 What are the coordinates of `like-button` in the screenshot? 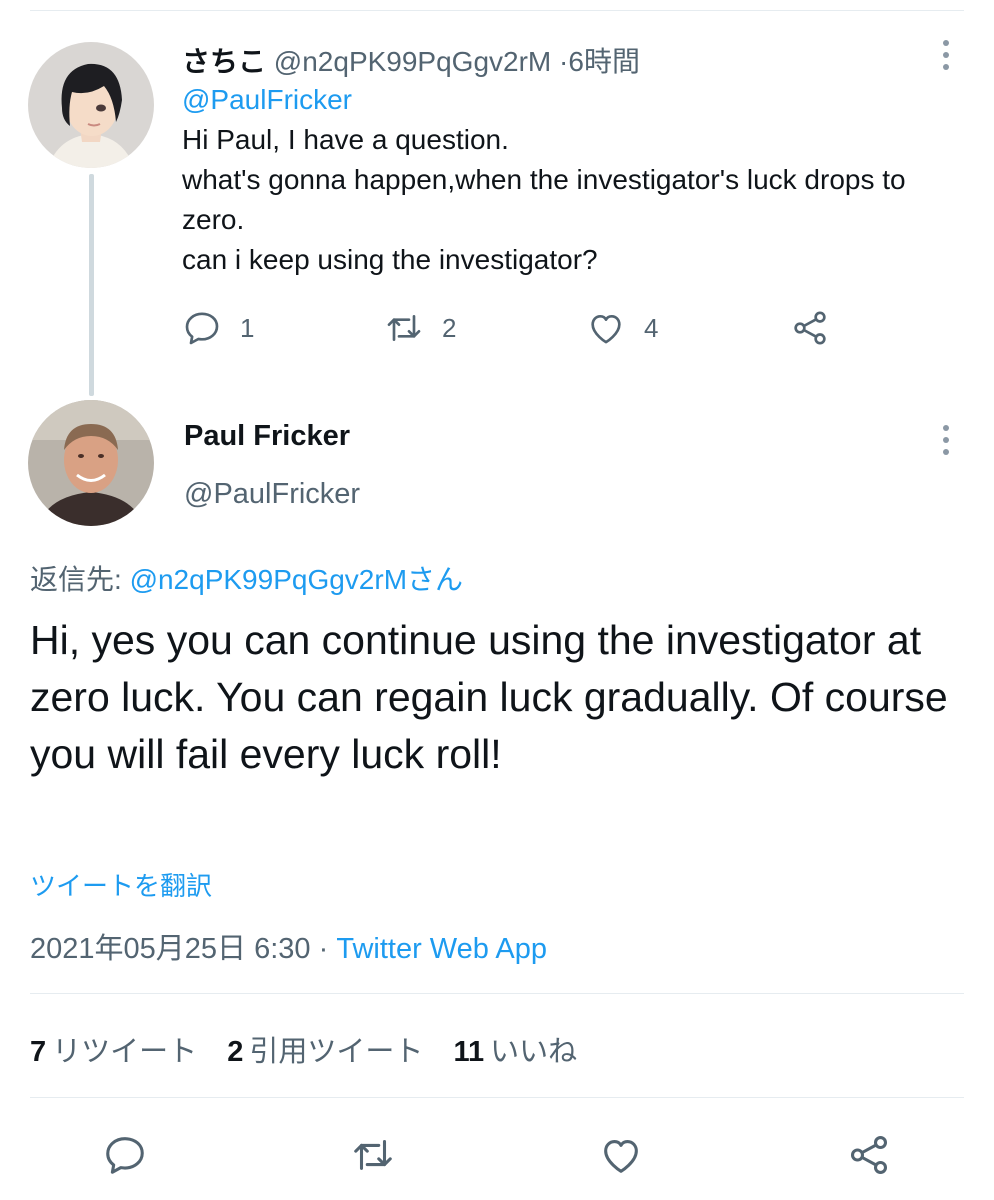 It's located at (621, 1155).